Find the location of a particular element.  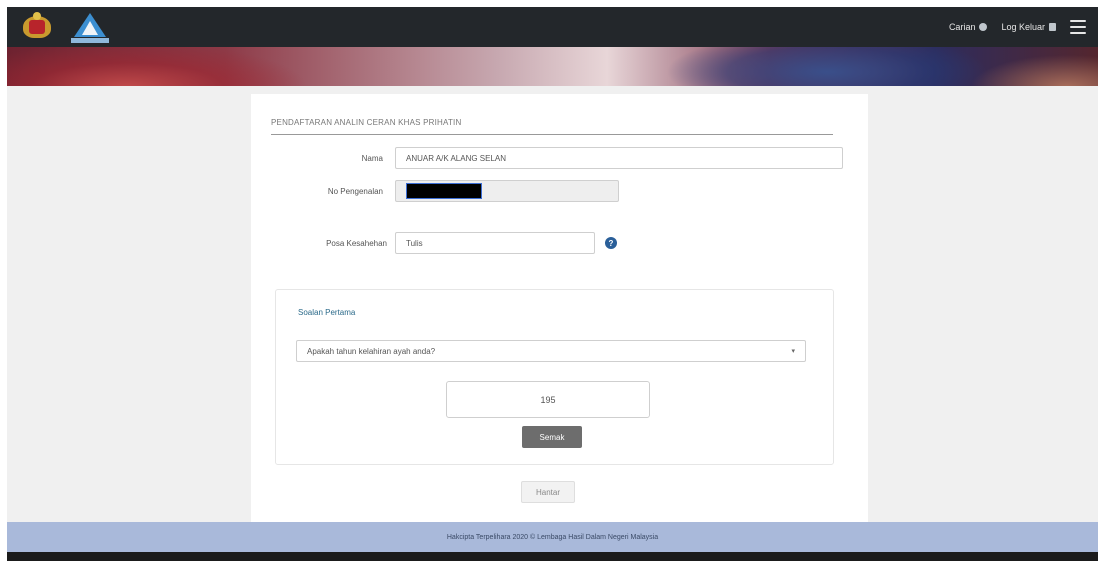

name-label: Nama is located at coordinates (372, 158).